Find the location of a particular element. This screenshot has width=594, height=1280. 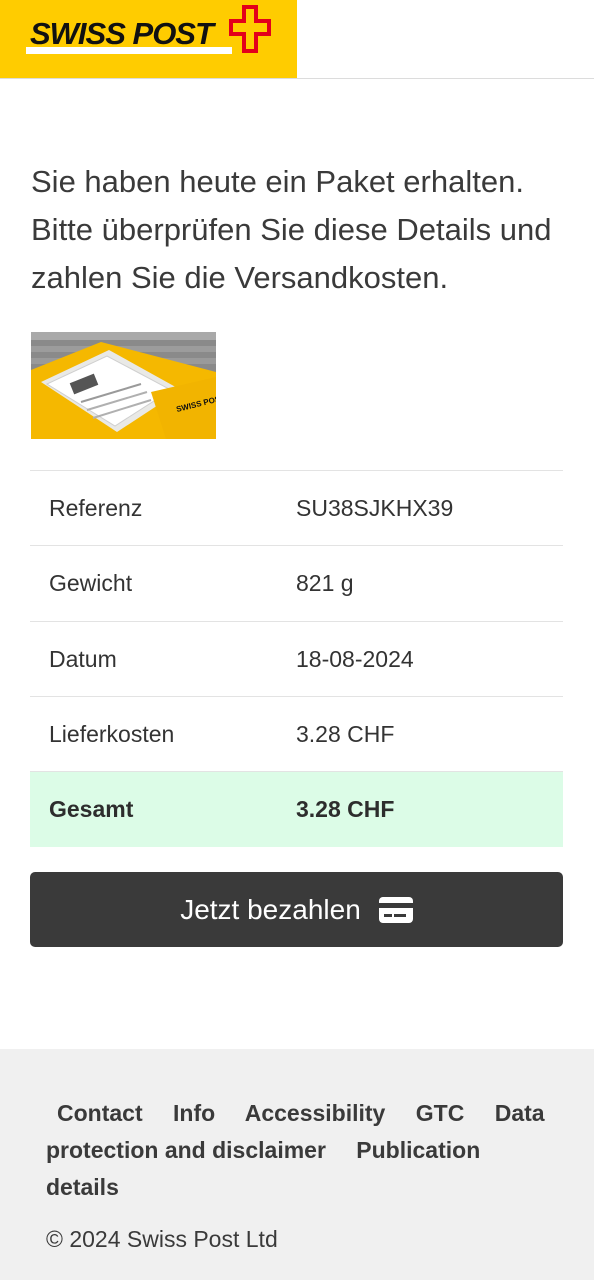

weight-value: 821 g is located at coordinates (325, 583).